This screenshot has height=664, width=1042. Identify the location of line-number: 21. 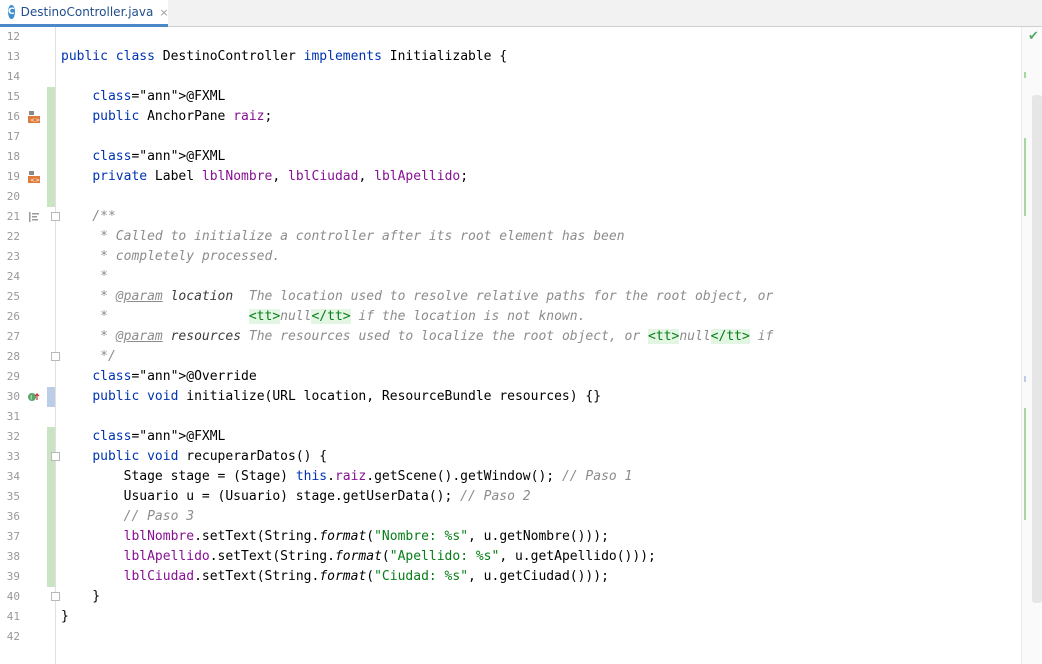
(13, 216).